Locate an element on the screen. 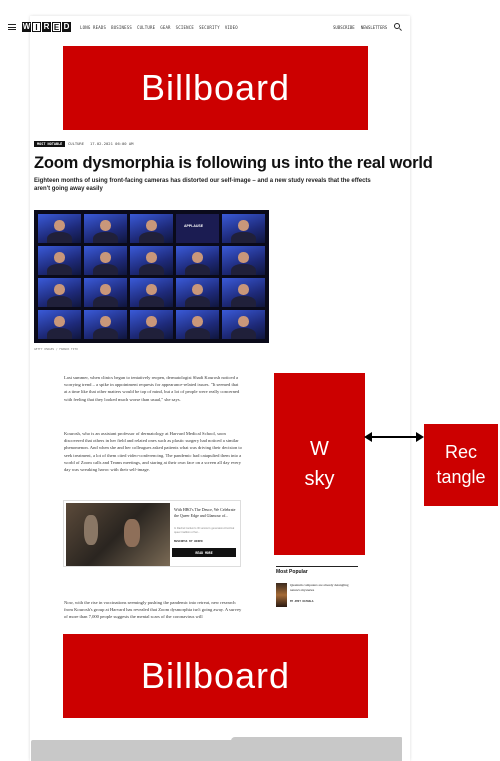  wired-logo: W I R E D is located at coordinates (46, 27).